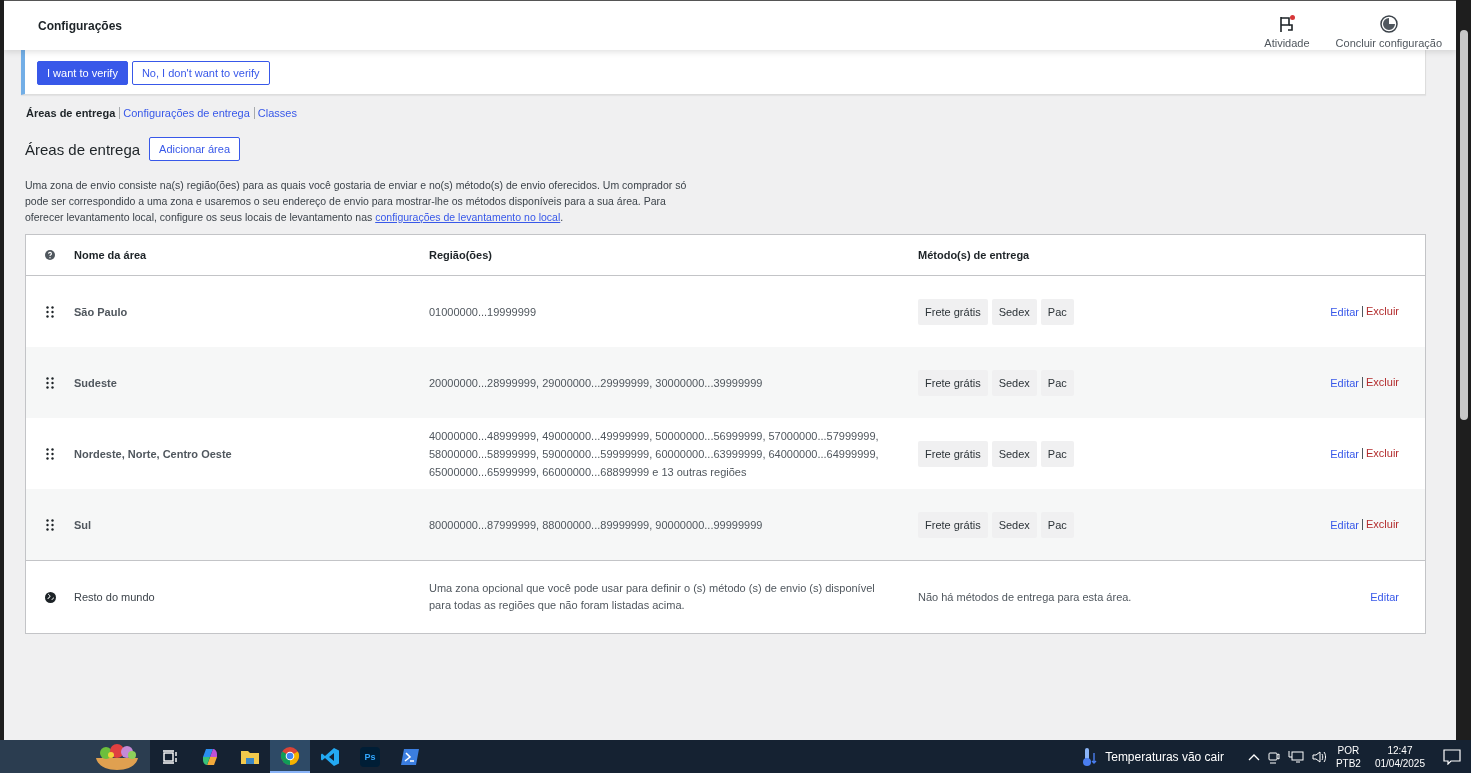  I want to click on taskbar-app, so click(290, 756).